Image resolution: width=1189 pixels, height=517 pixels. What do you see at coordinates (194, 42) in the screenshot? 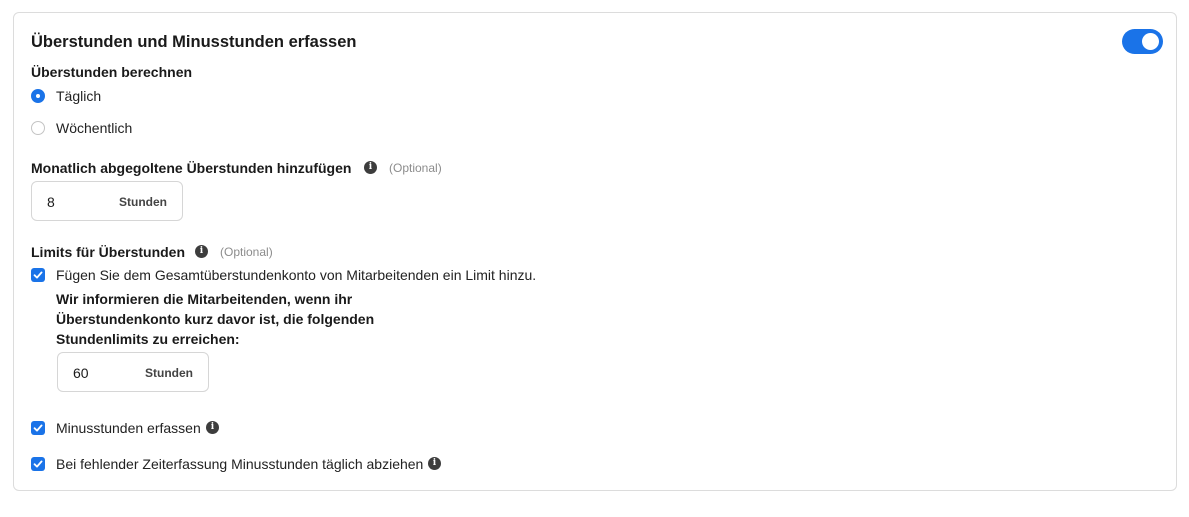
I see `section-title: Überstunden und Minusstunden erfassen` at bounding box center [194, 42].